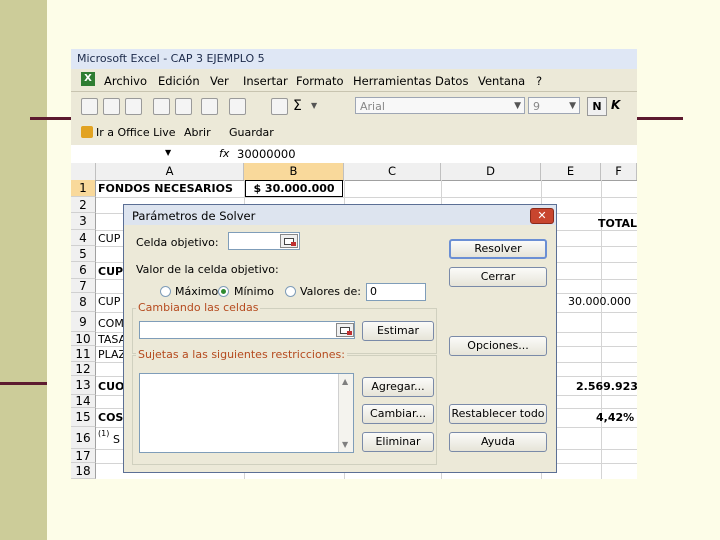 This screenshot has width=720, height=540. What do you see at coordinates (83, 171) in the screenshot?
I see `select-all-corner` at bounding box center [83, 171].